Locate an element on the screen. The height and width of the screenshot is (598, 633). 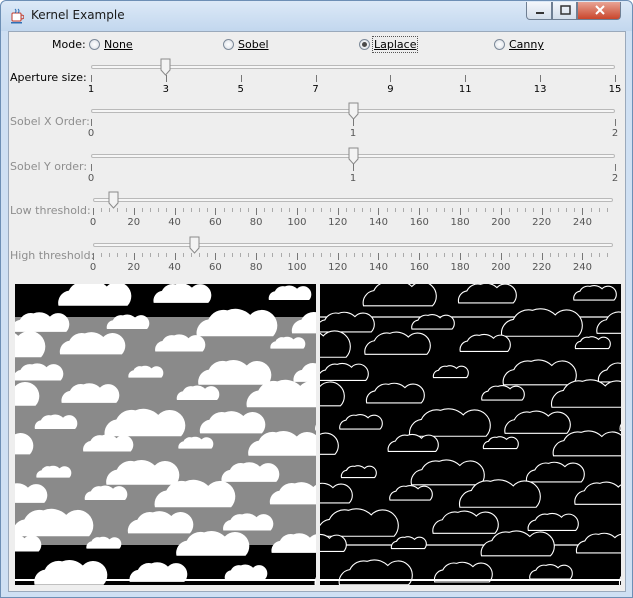
mode-radio-none: None is located at coordinates (111, 44).